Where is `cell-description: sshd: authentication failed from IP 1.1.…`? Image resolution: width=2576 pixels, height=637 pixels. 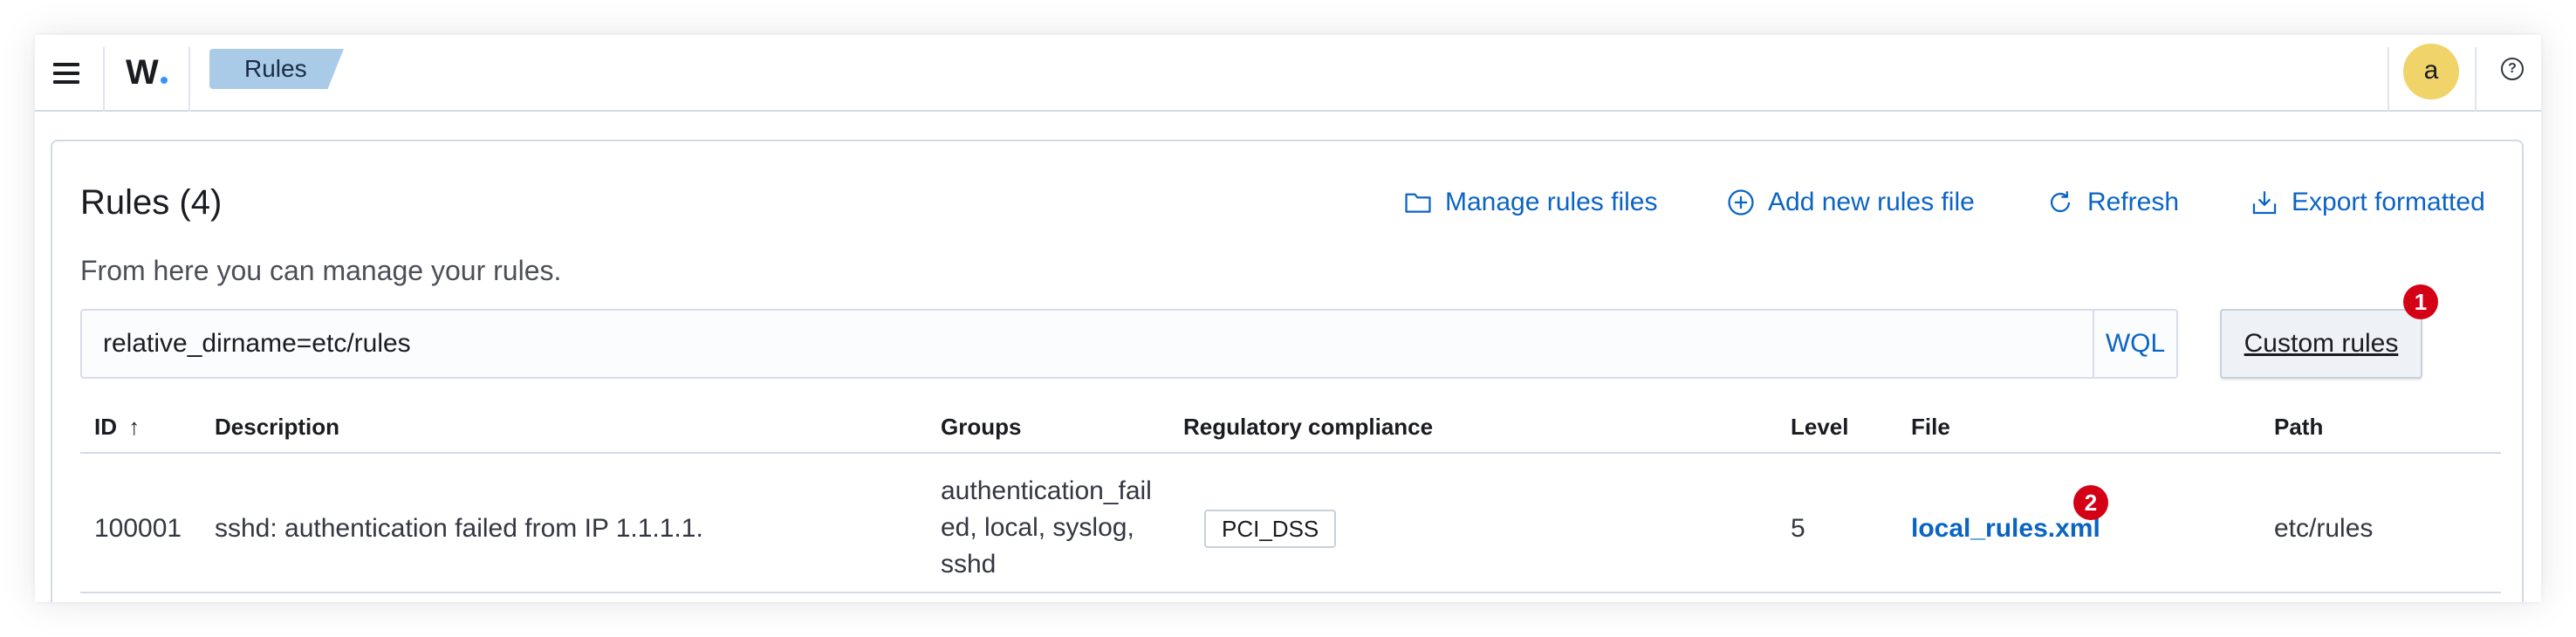 cell-description: sshd: authentication failed from IP 1.1.… is located at coordinates (459, 528).